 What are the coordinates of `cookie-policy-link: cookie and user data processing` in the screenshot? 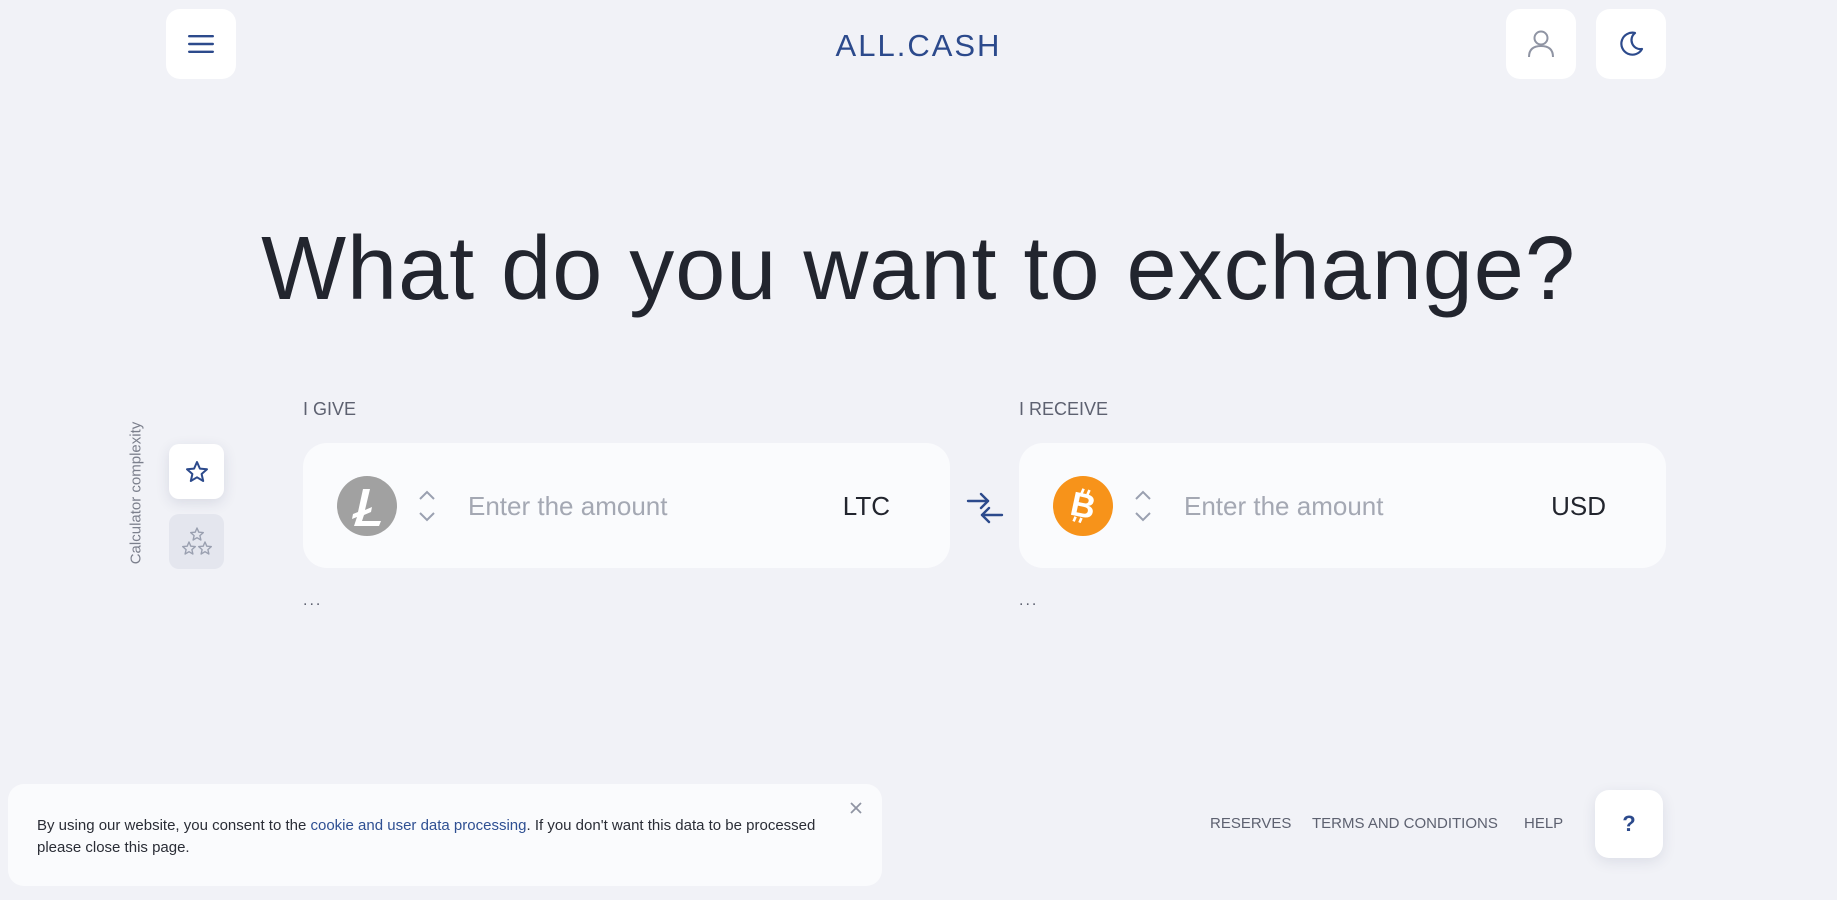 It's located at (419, 825).